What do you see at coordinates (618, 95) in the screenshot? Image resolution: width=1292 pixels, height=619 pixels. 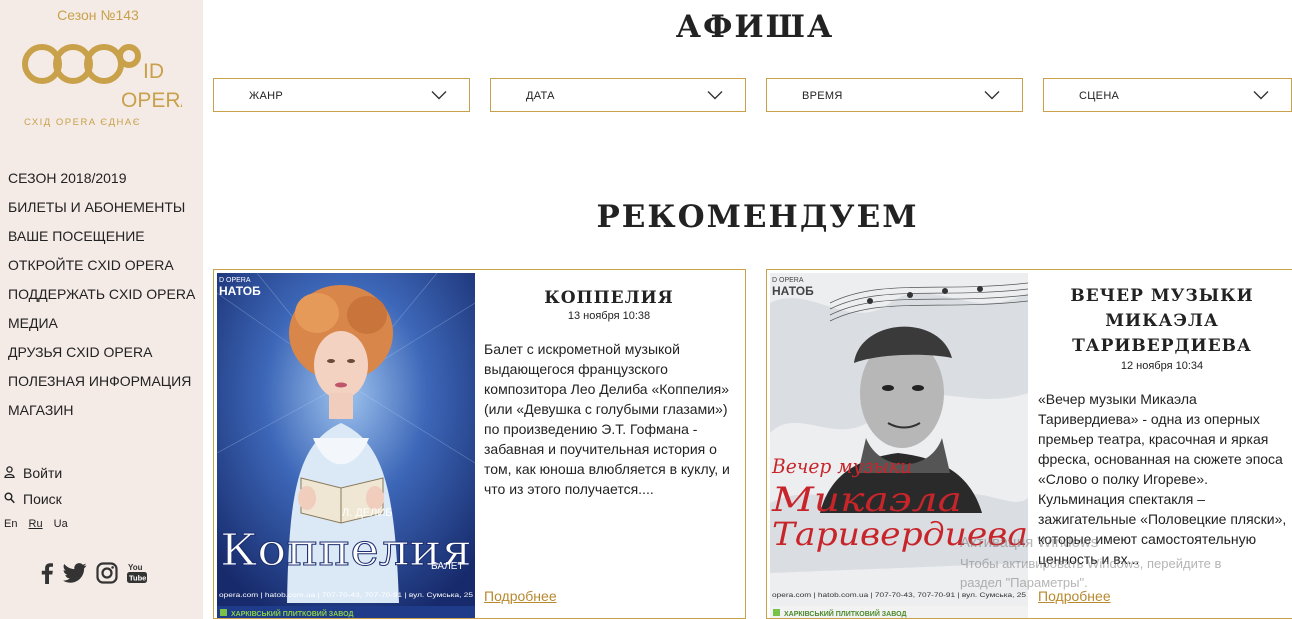 I see `filter-date: ДАТА` at bounding box center [618, 95].